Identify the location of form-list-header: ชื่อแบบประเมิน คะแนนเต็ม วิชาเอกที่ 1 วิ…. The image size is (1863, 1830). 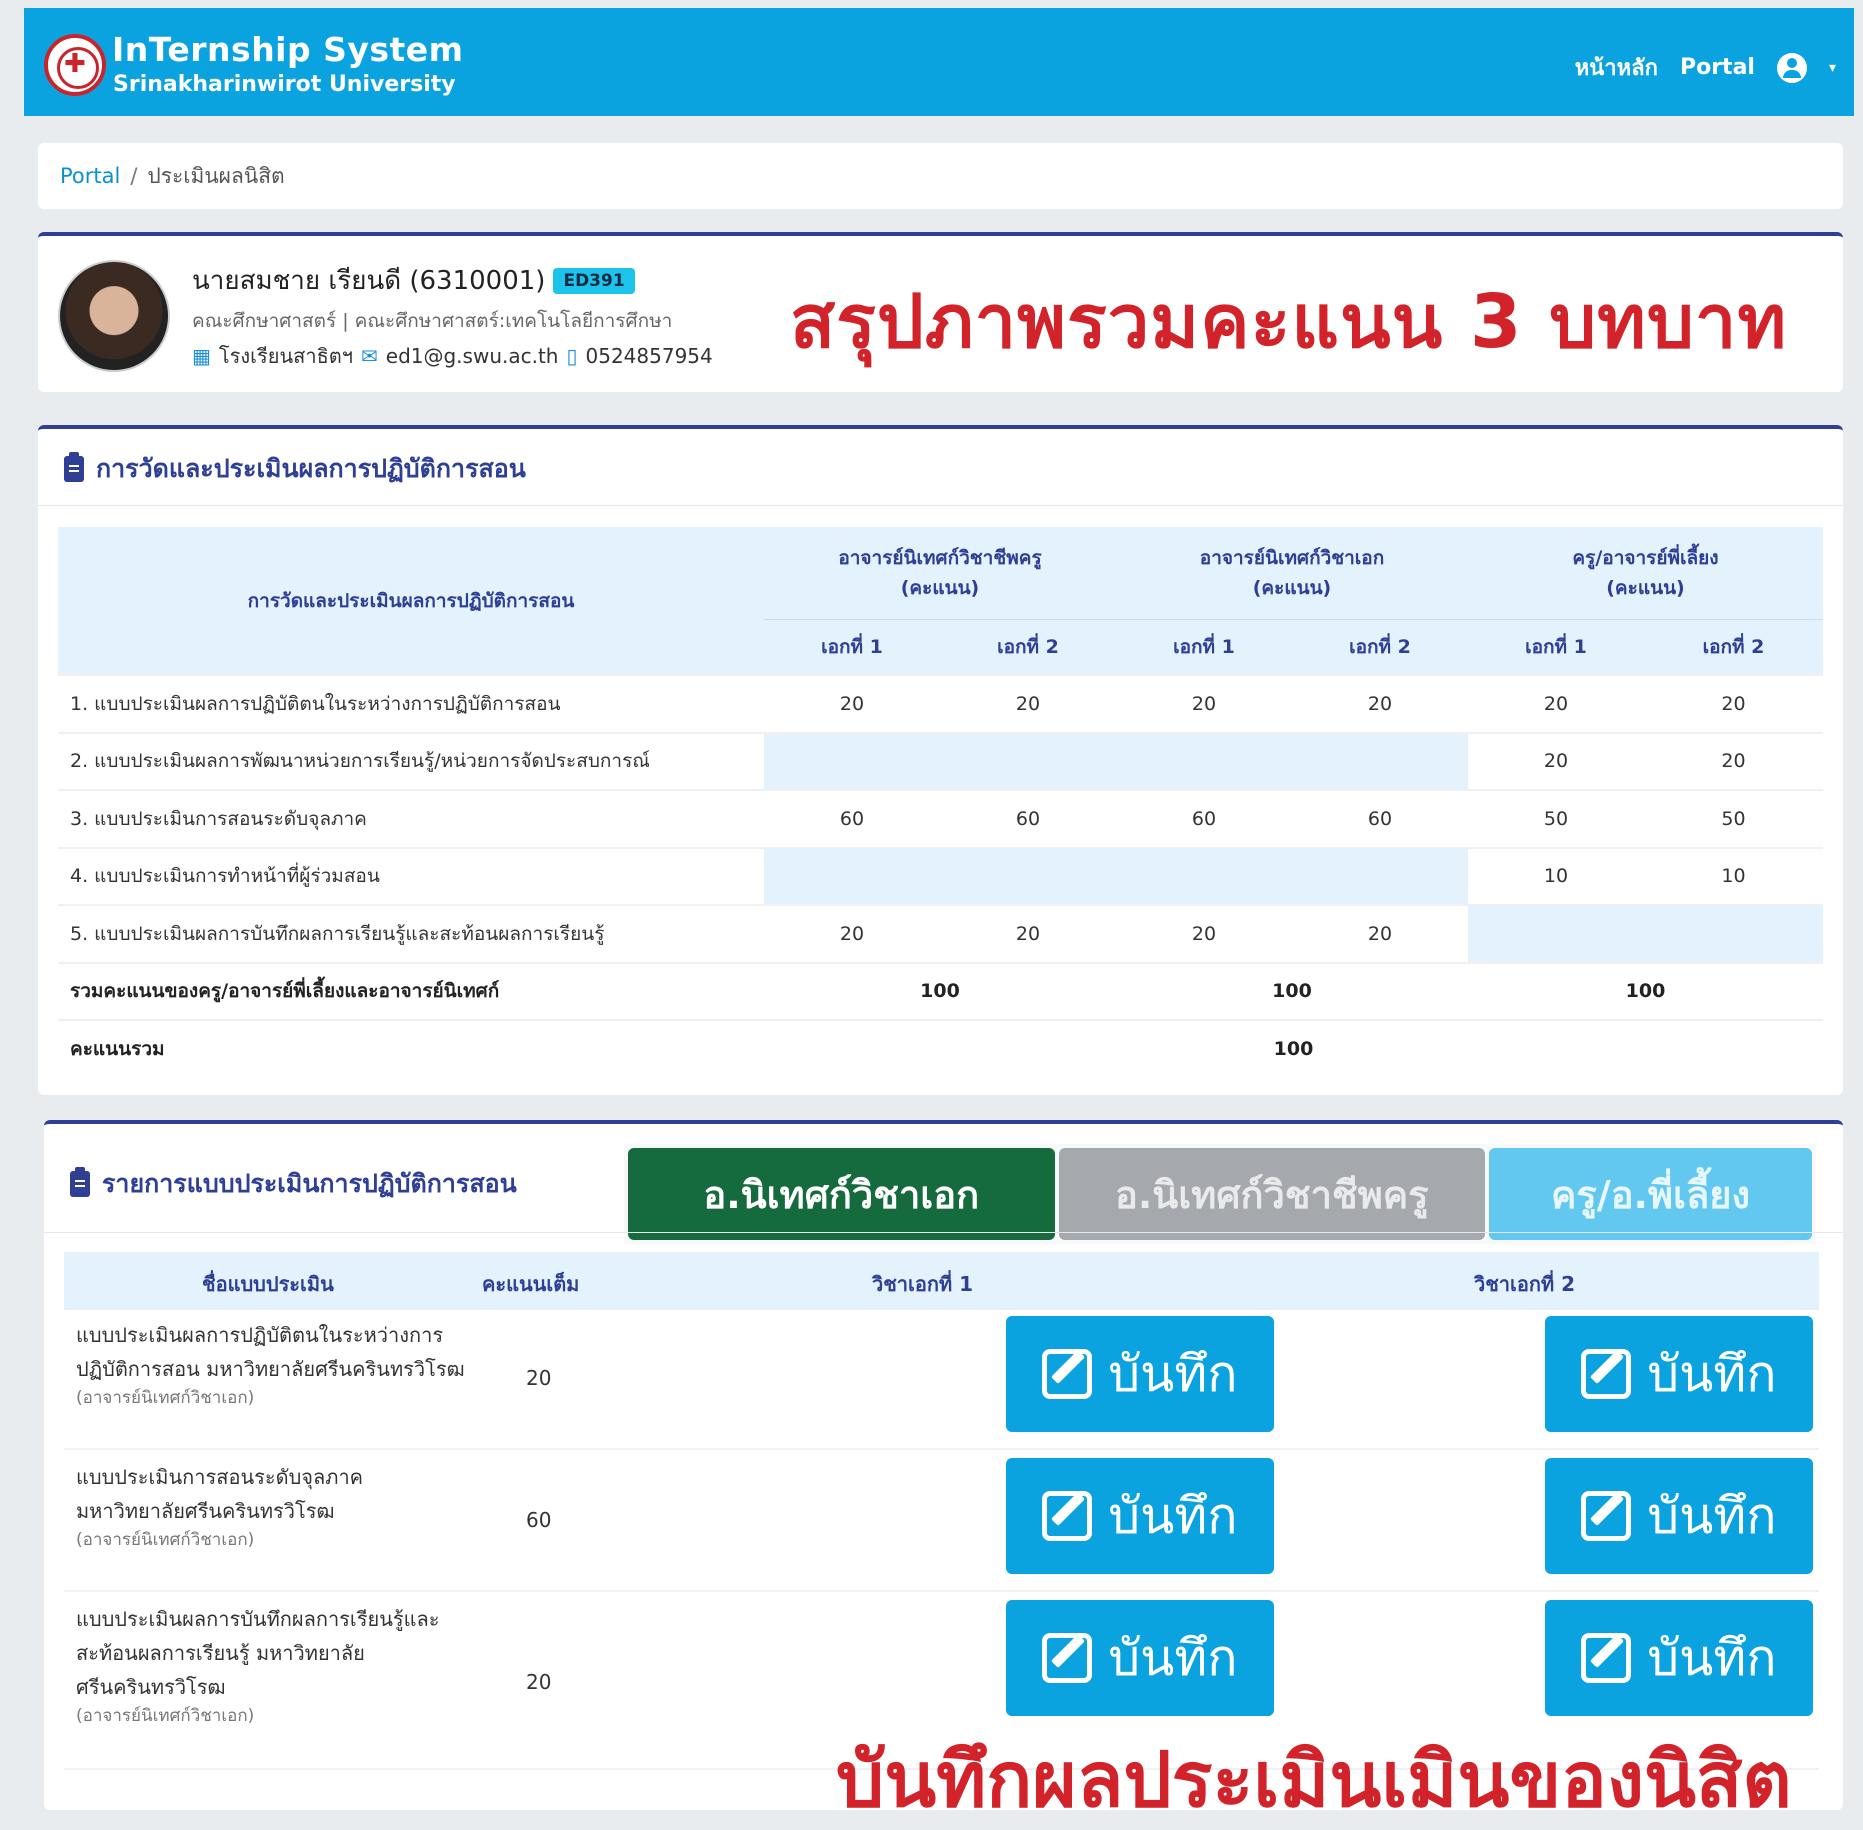
(941, 1281).